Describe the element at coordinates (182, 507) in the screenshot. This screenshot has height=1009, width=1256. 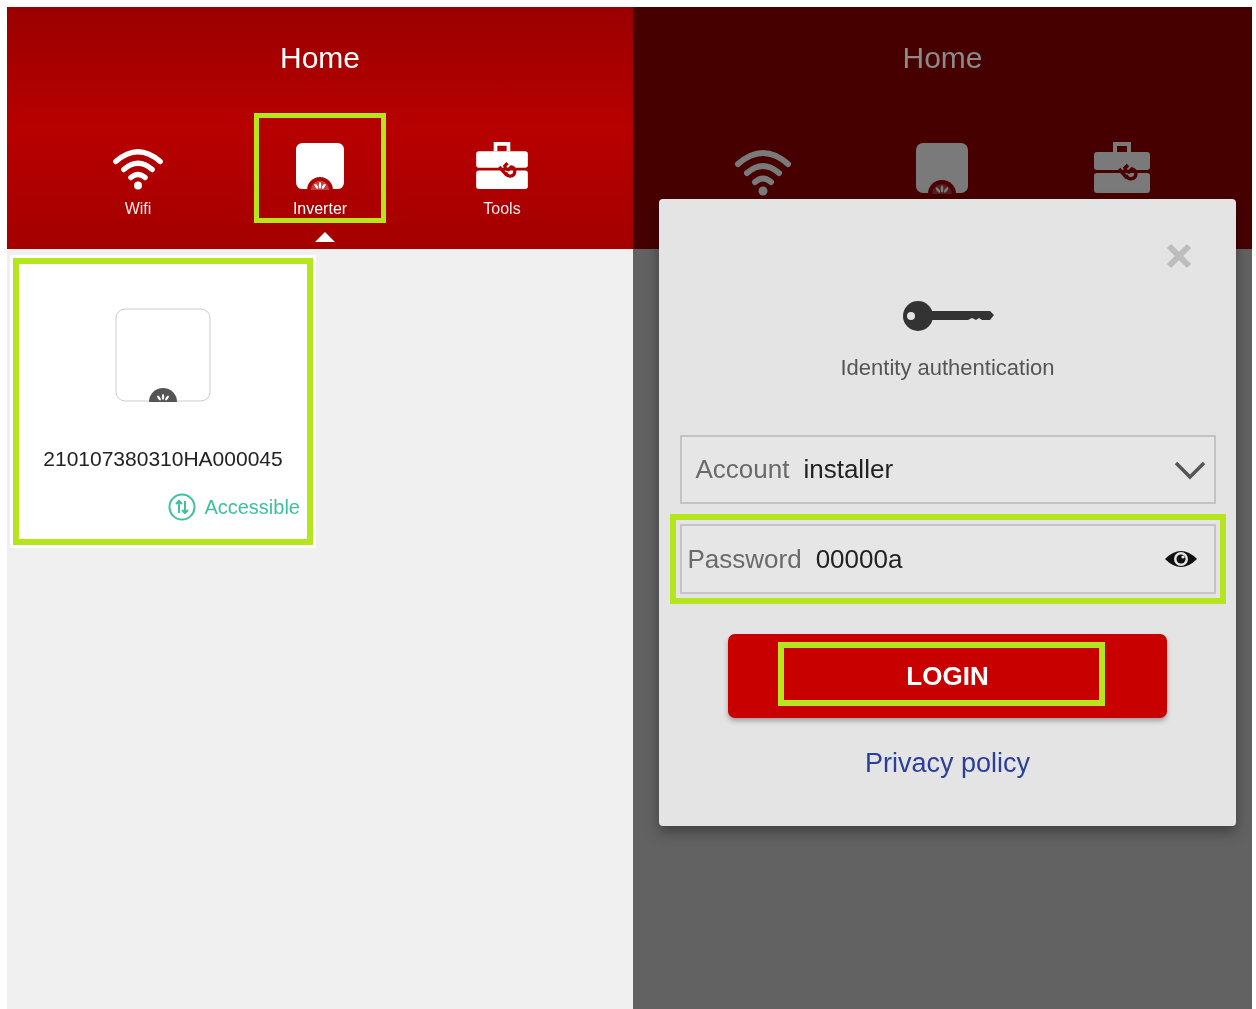
I see `transfer-arrows-icon` at that location.